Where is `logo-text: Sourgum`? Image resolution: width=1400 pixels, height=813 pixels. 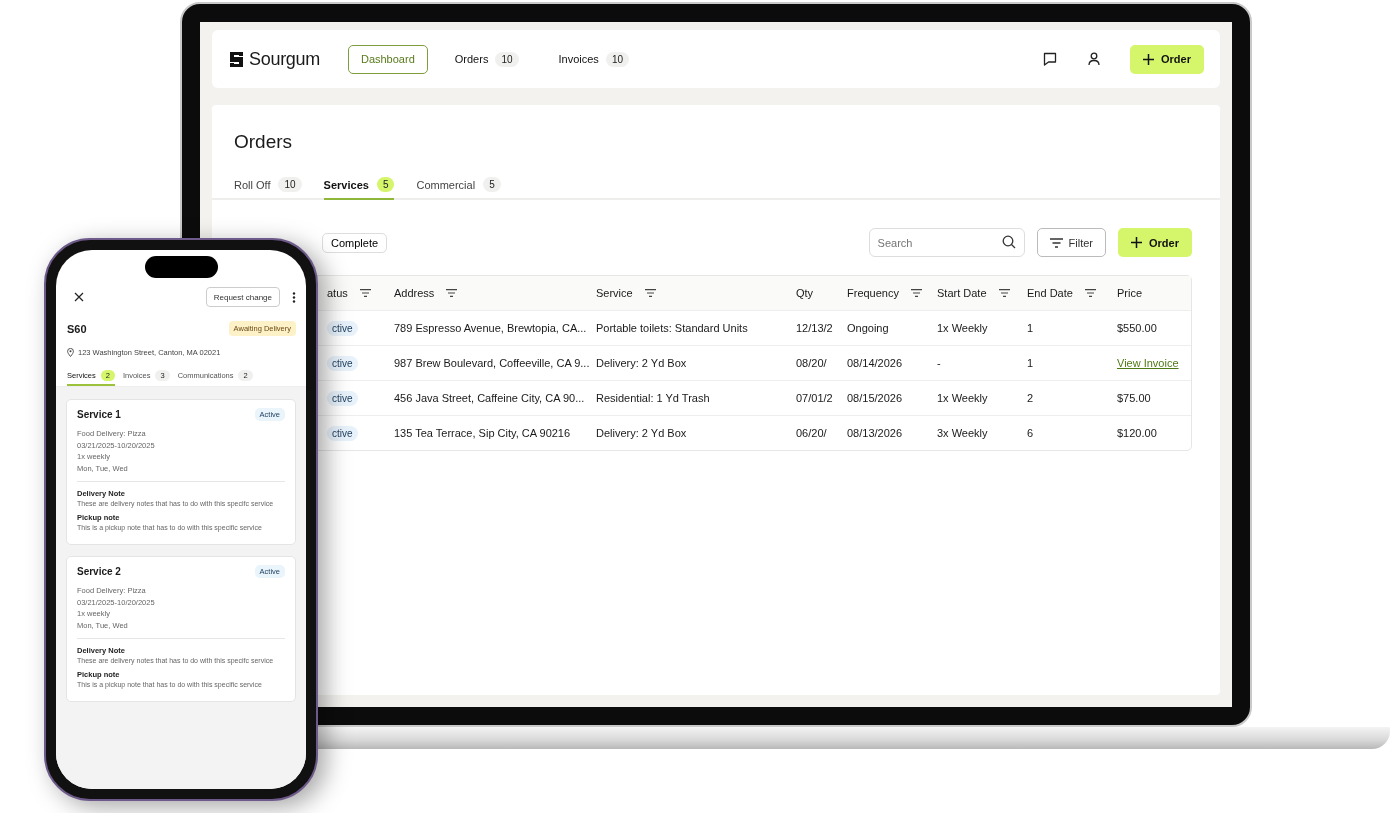
logo-text: Sourgum is located at coordinates (284, 59).